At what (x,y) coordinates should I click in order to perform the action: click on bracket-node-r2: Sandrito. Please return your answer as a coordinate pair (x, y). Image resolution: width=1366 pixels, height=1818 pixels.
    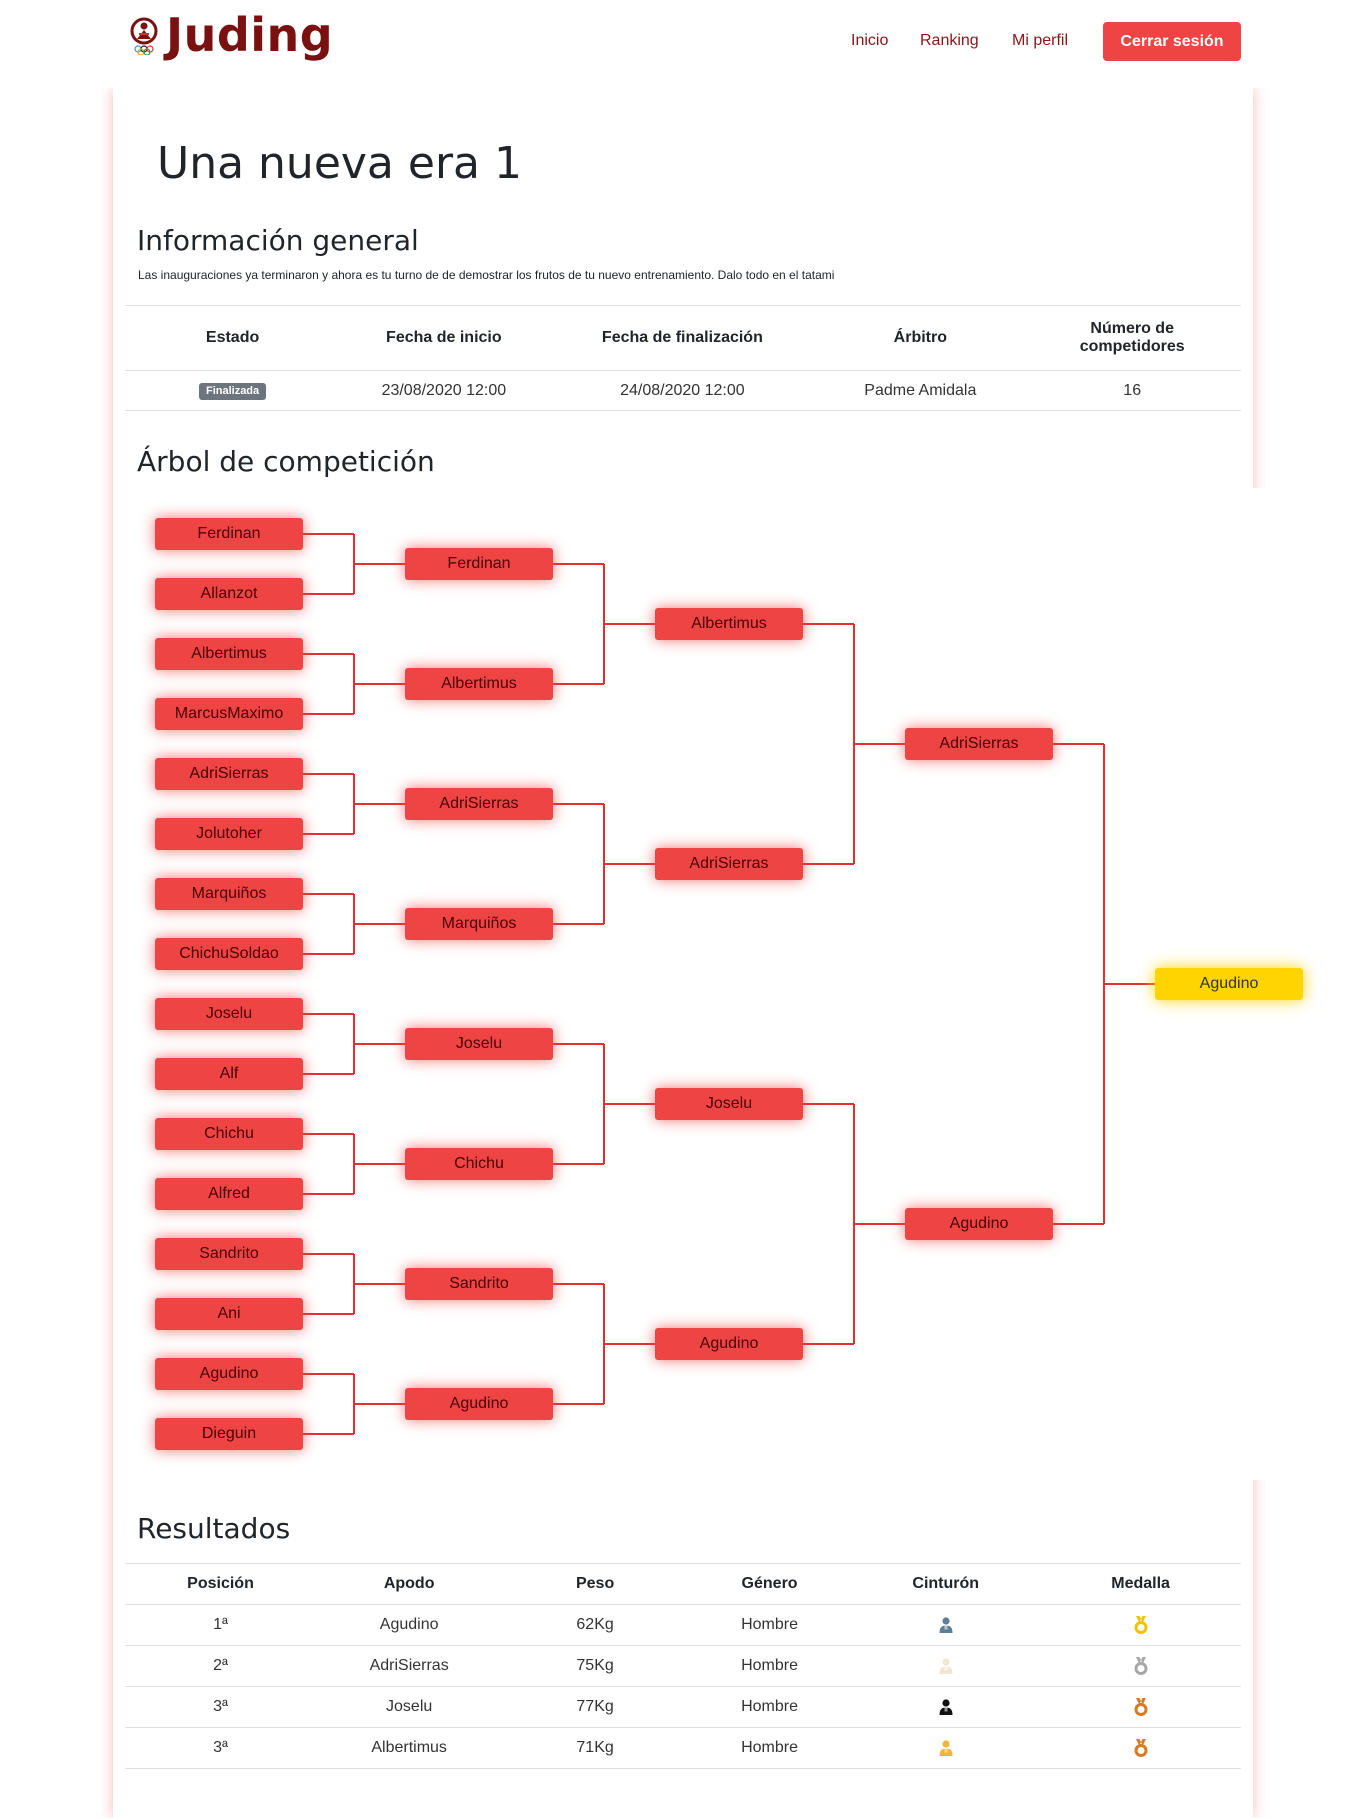
    Looking at the image, I should click on (479, 1284).